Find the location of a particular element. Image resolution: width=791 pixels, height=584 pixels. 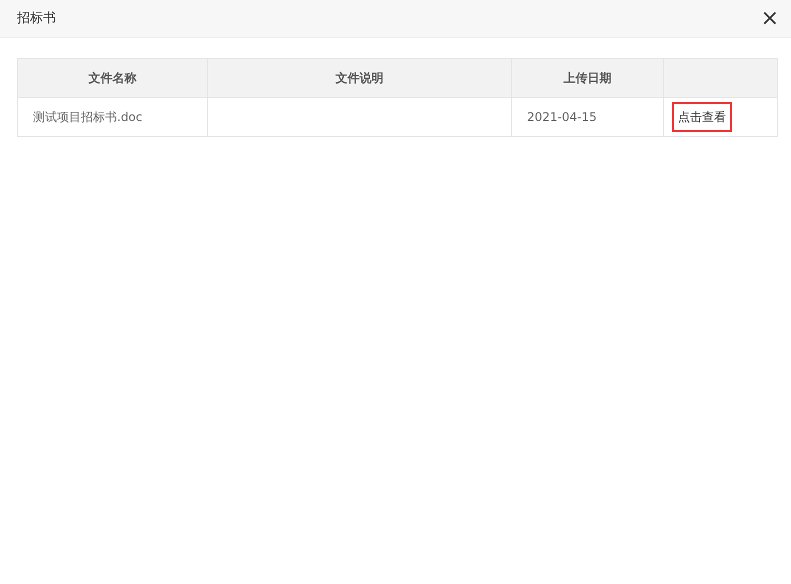

column-header: 文件说明 is located at coordinates (360, 78).